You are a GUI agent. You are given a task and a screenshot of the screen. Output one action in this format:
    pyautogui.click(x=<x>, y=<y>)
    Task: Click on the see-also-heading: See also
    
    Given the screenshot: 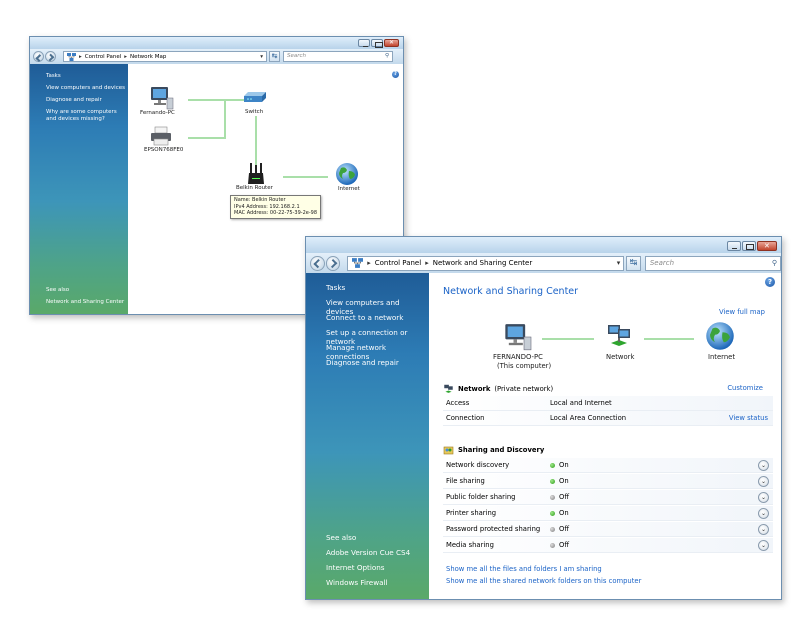 What is the action you would take?
    pyautogui.click(x=341, y=537)
    